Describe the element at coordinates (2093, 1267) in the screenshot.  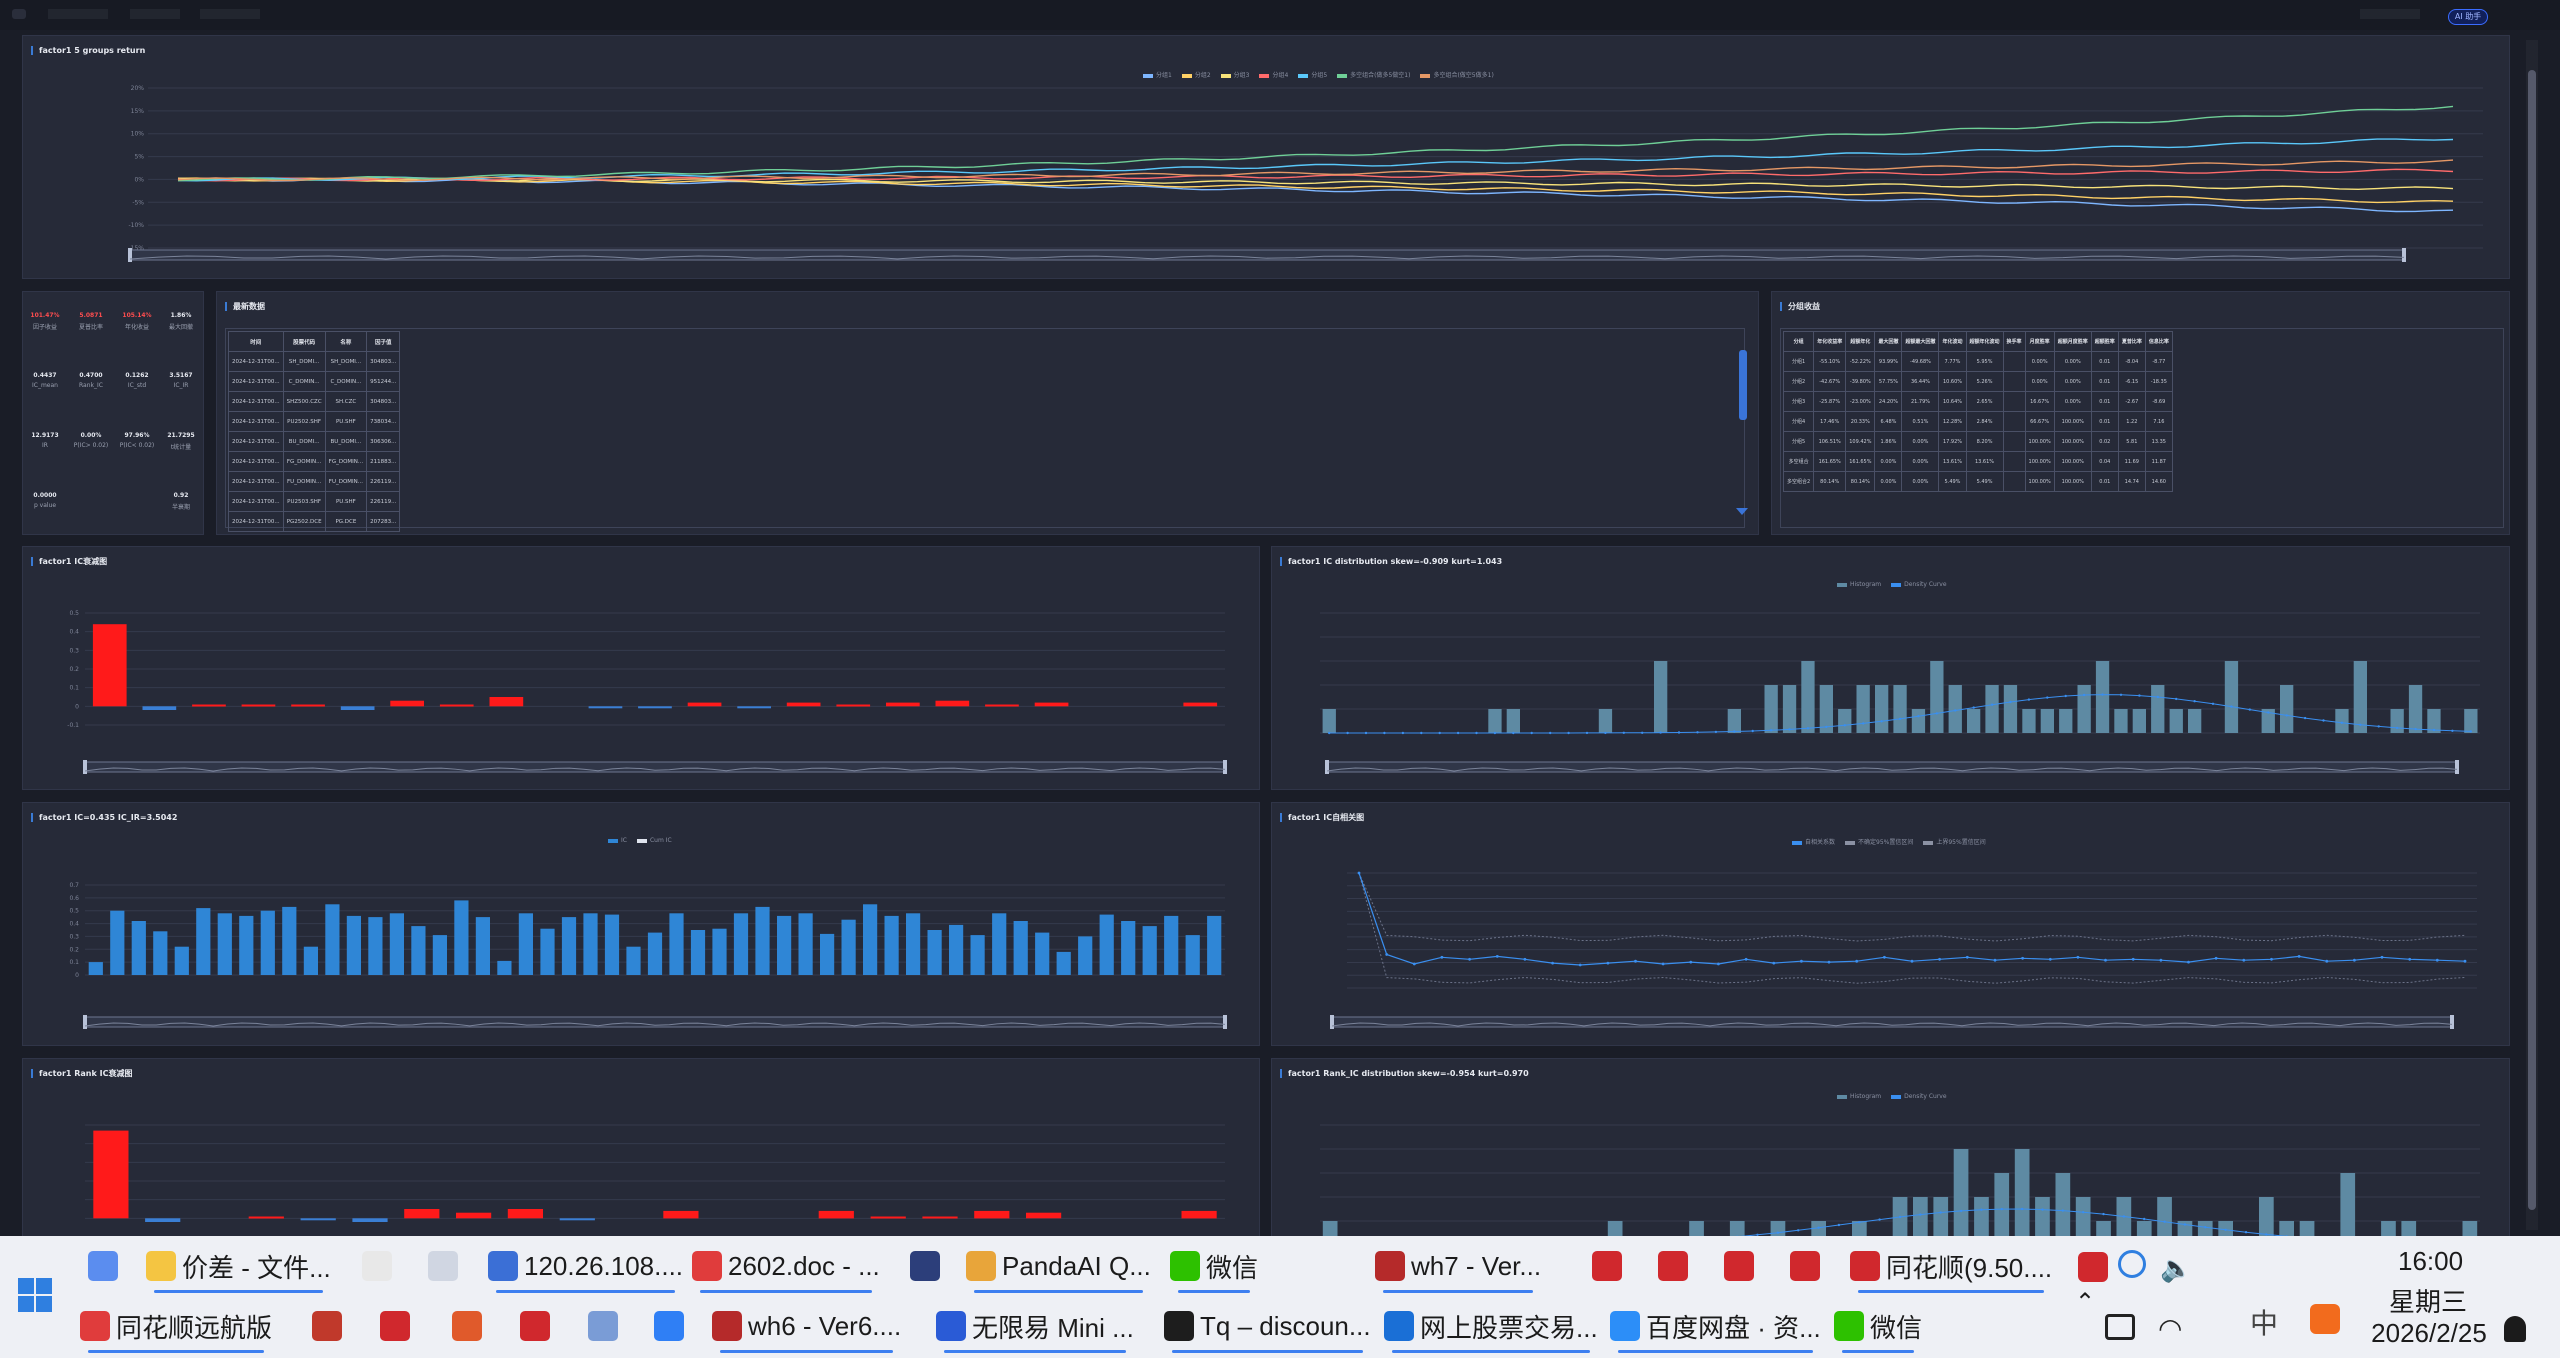
I see `antivirus-tray-icon` at that location.